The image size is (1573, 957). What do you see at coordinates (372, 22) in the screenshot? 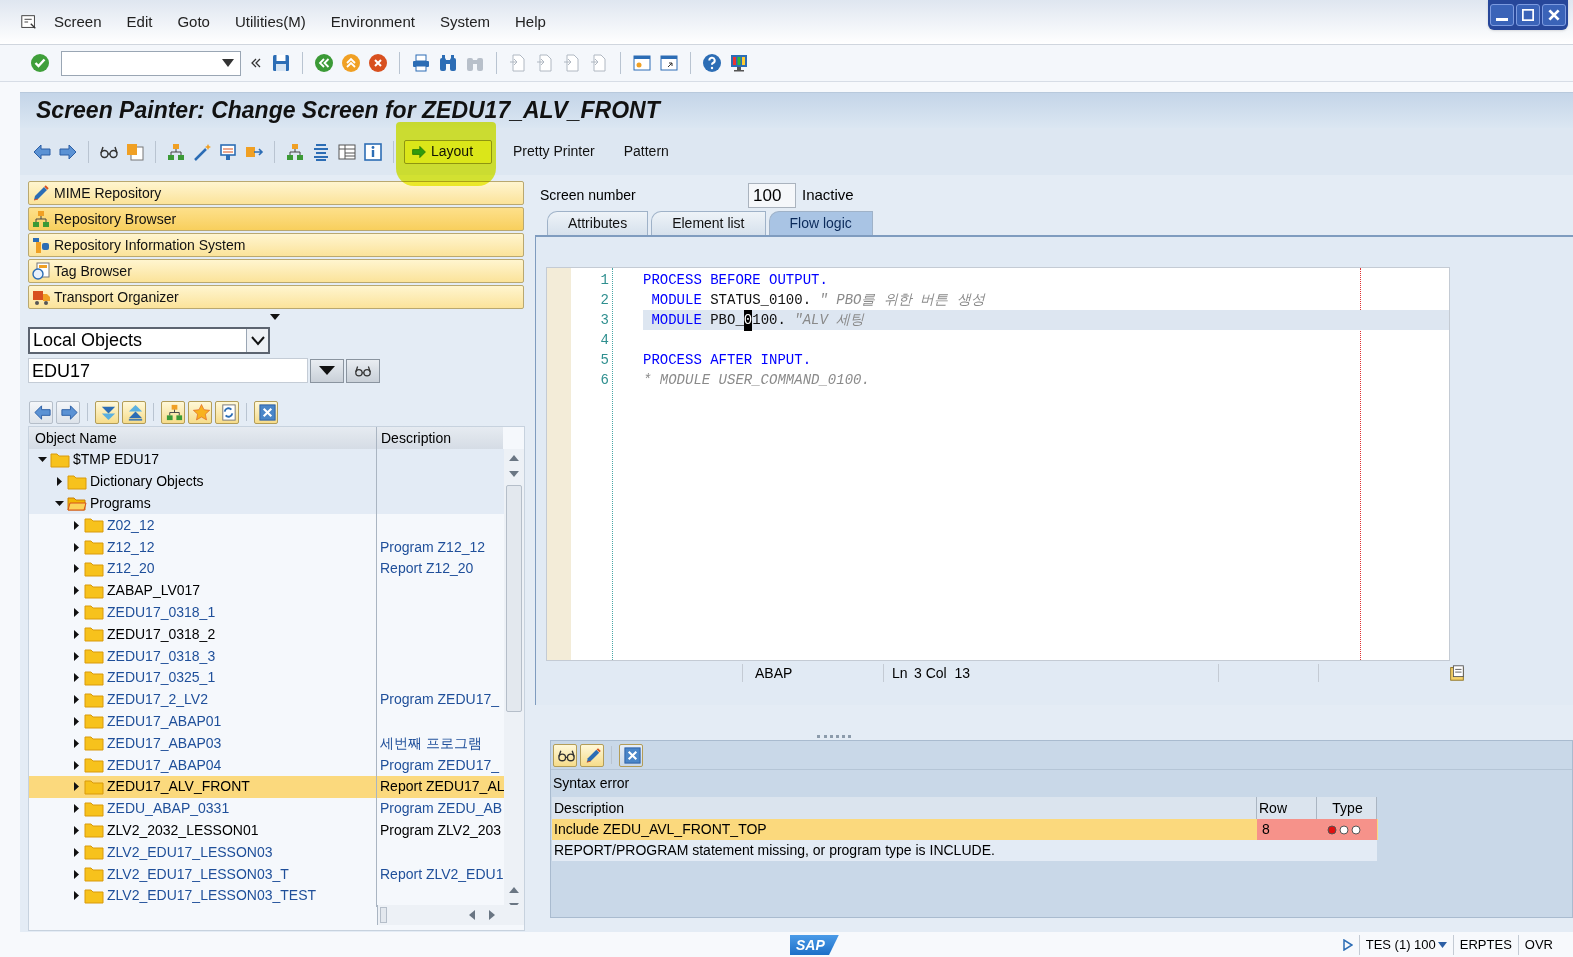
I see `menu-item: Environment` at bounding box center [372, 22].